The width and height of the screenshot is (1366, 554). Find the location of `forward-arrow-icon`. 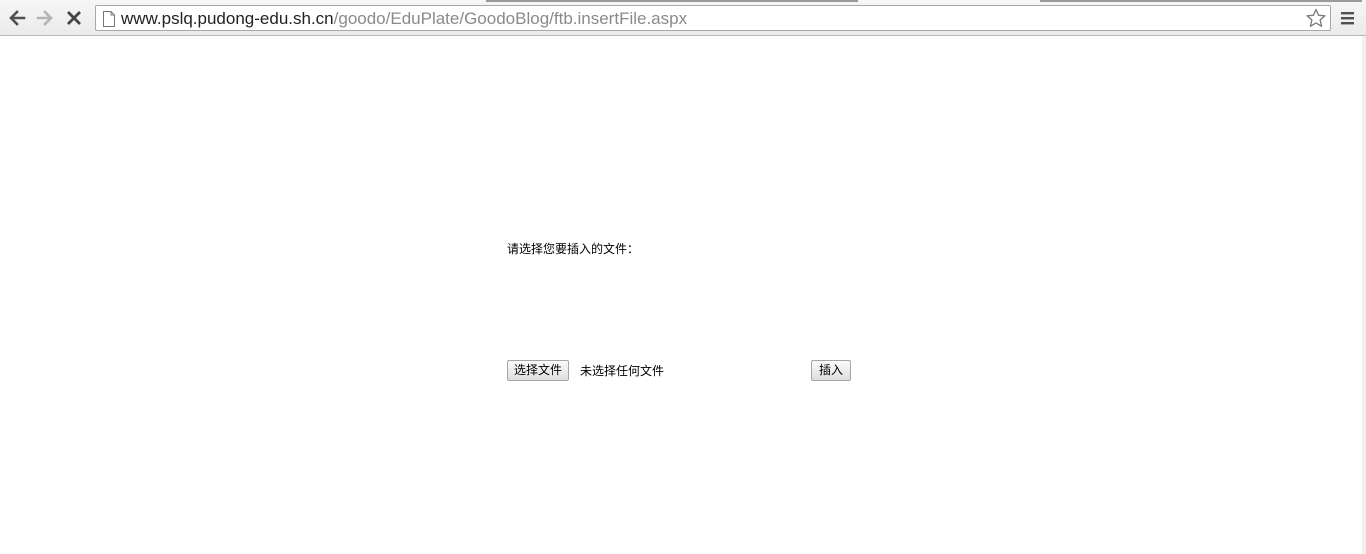

forward-arrow-icon is located at coordinates (44, 18).